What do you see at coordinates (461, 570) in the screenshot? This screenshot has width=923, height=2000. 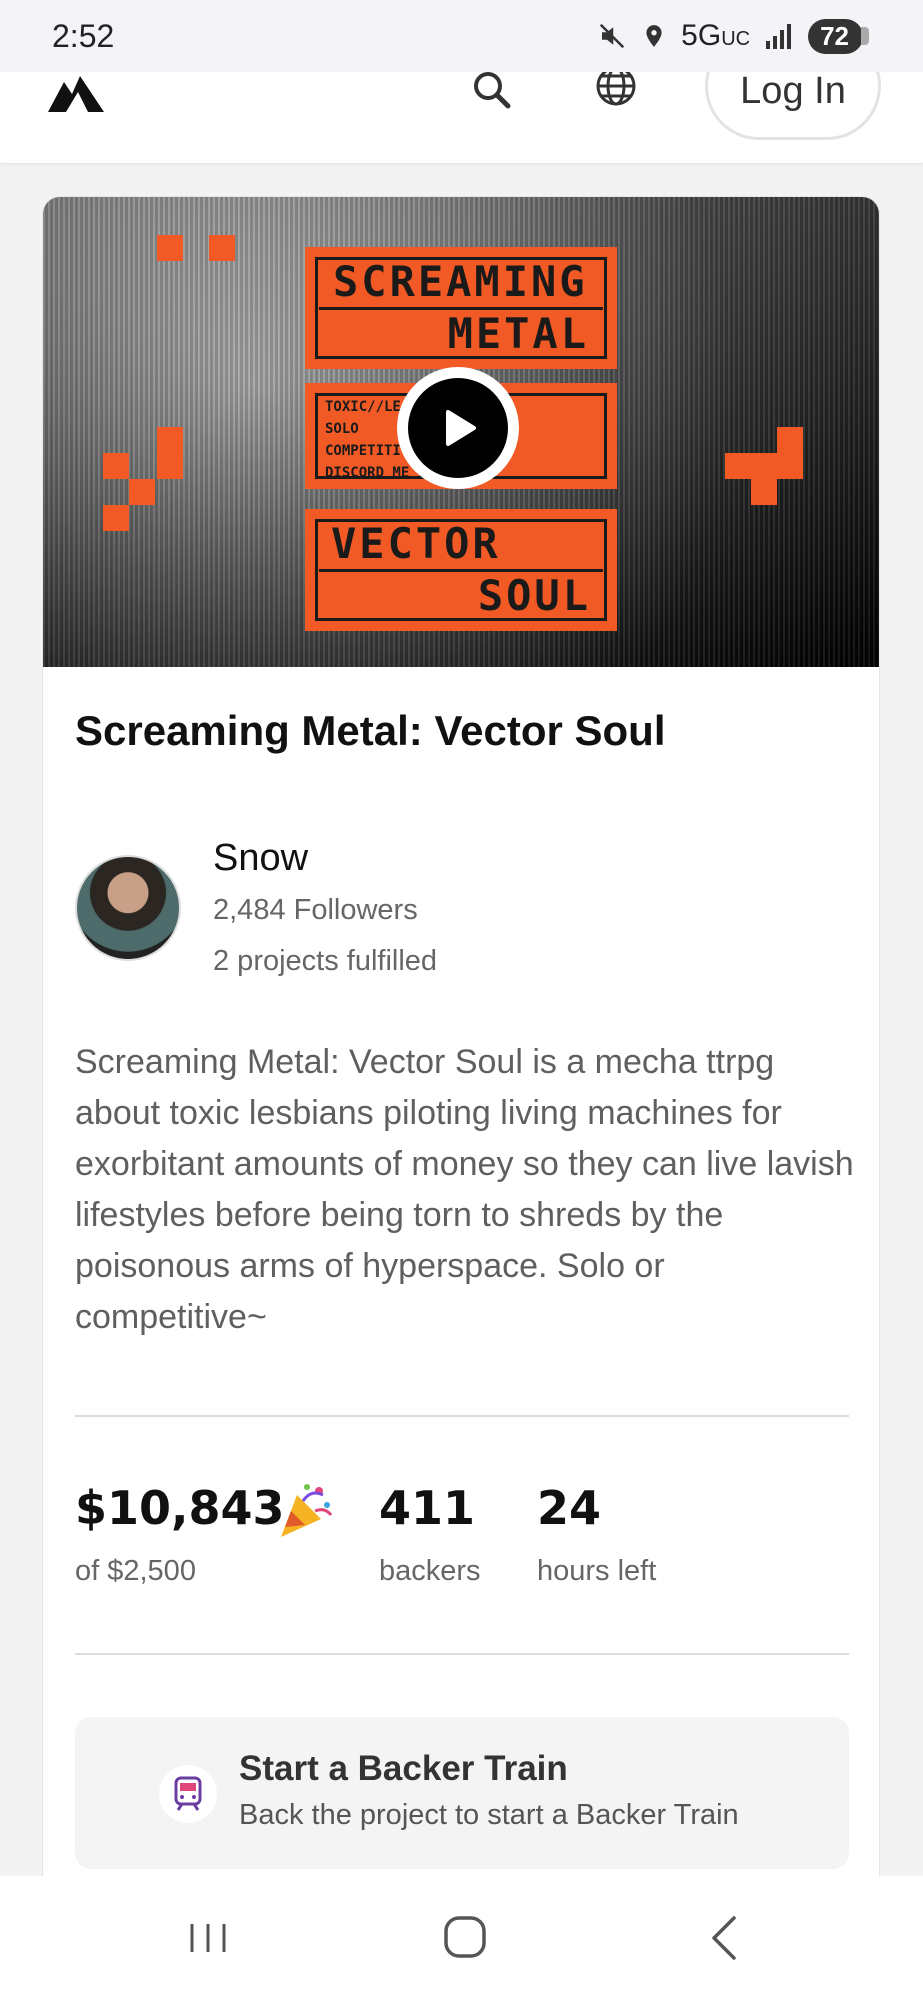 I see `poster-subtitle-box: VECTOR SOUL` at bounding box center [461, 570].